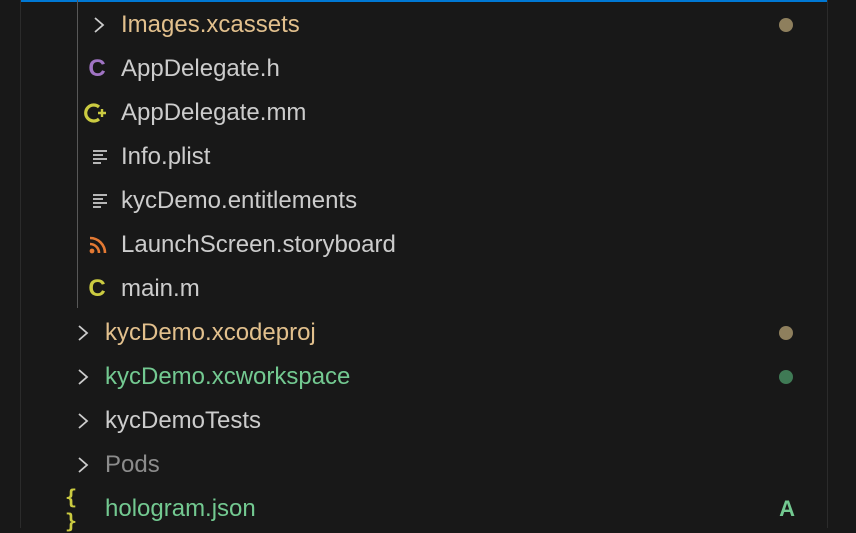  What do you see at coordinates (132, 464) in the screenshot?
I see `tree-item-label: Pods` at bounding box center [132, 464].